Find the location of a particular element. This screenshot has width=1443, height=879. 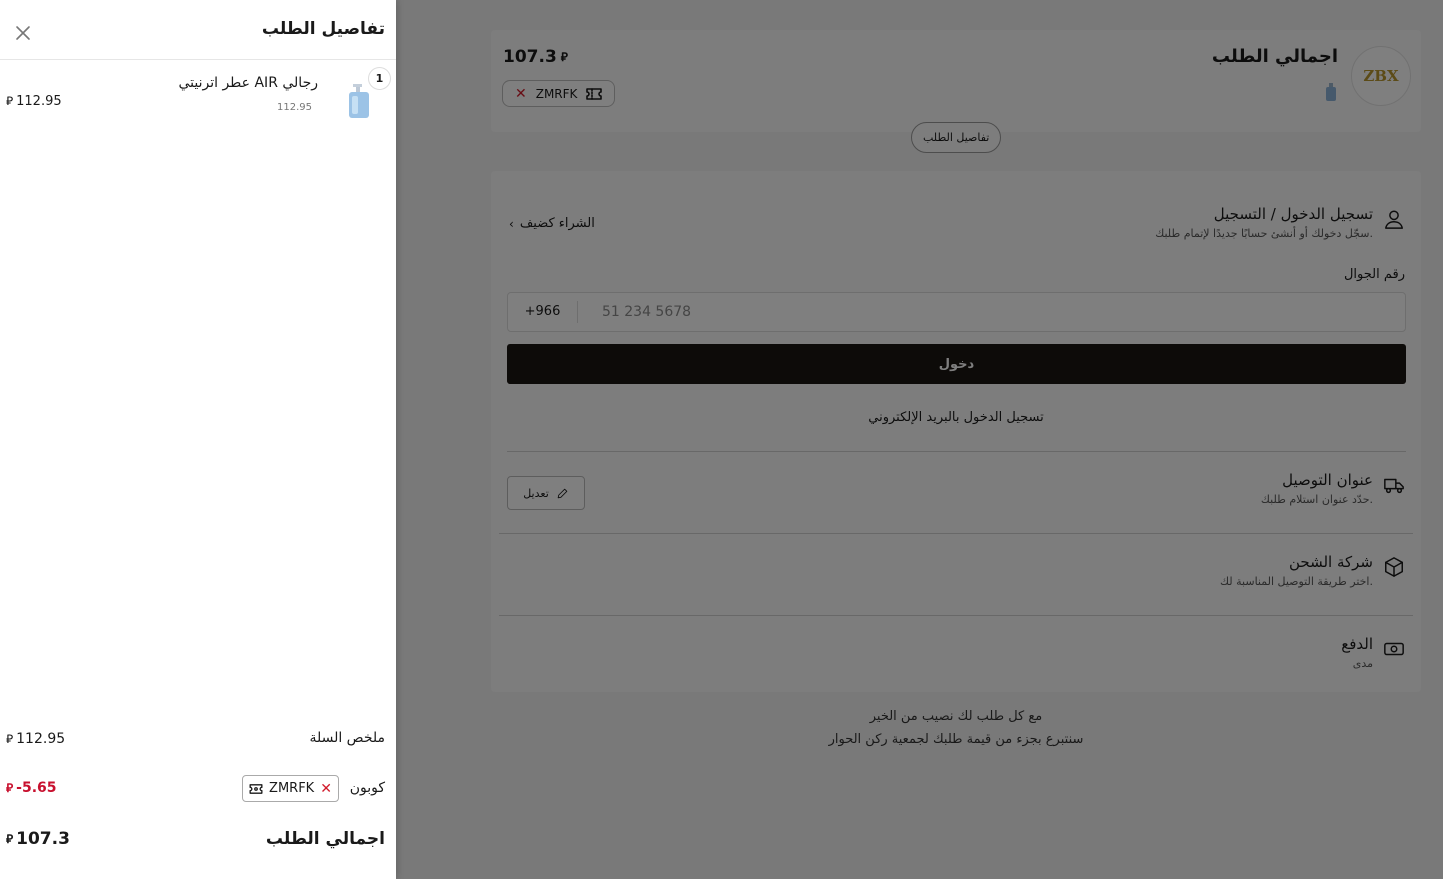

close-icon is located at coordinates (23, 33).